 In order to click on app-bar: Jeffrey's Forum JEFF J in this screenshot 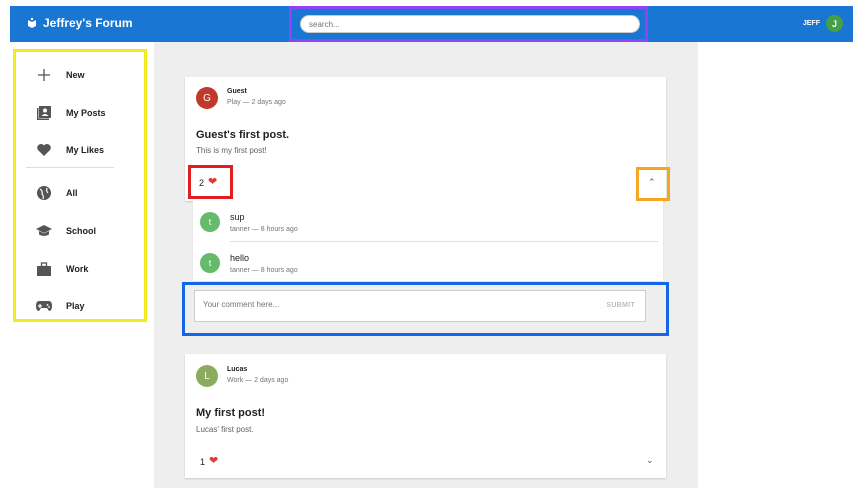, I will do `click(431, 24)`.